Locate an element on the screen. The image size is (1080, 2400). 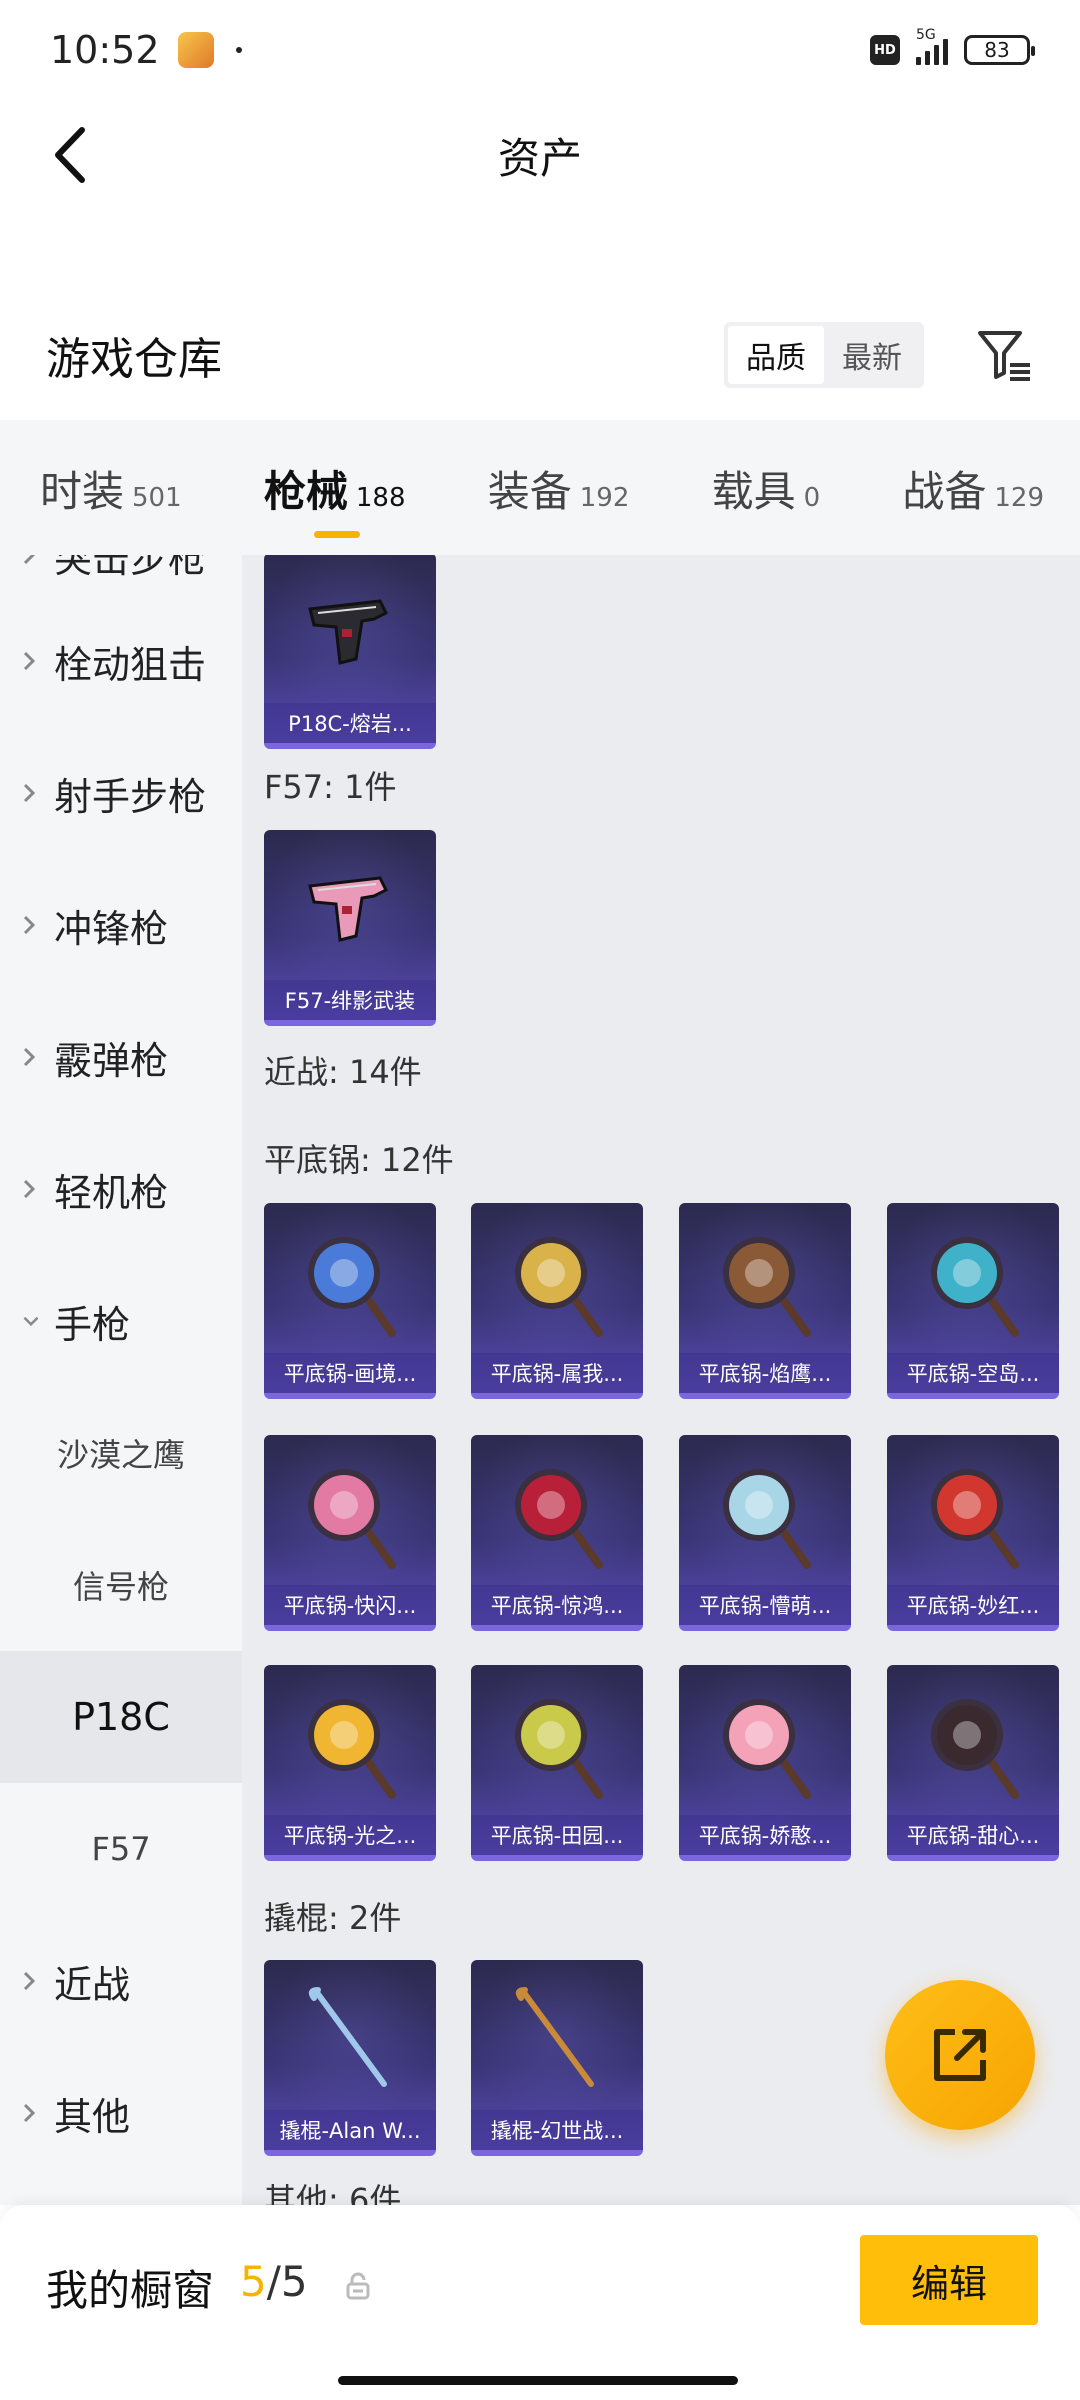
tab-vehicles: 载具 0 is located at coordinates (766, 488).